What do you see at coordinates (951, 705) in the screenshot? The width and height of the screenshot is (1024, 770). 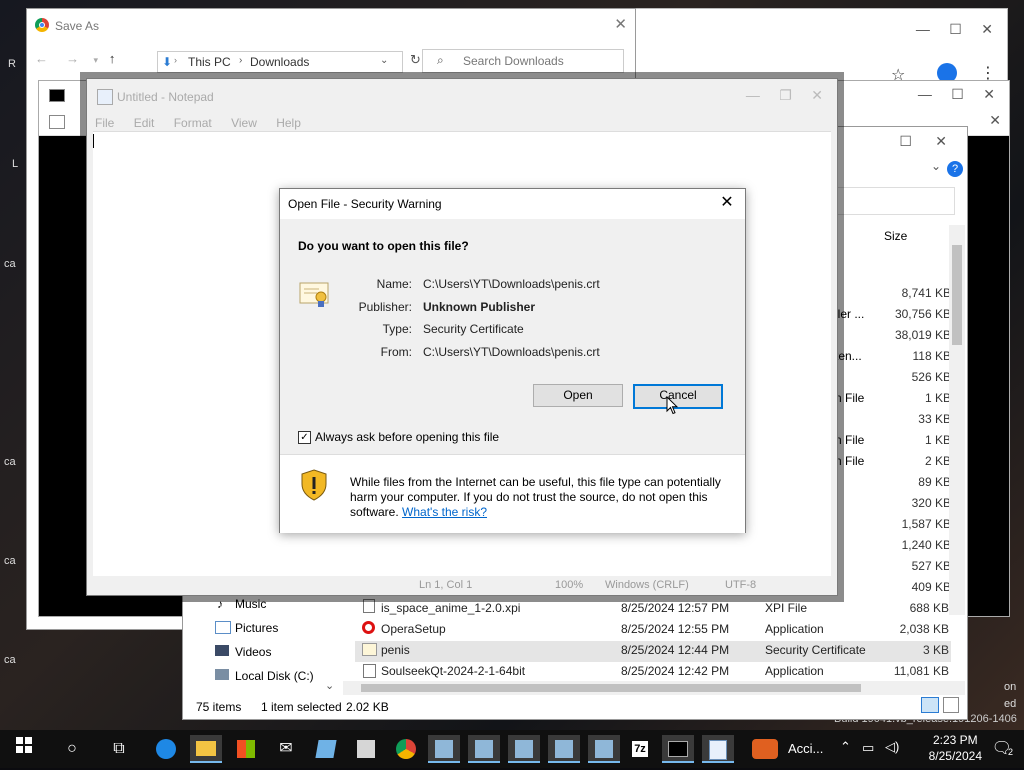 I see `large-icons-view-icon` at bounding box center [951, 705].